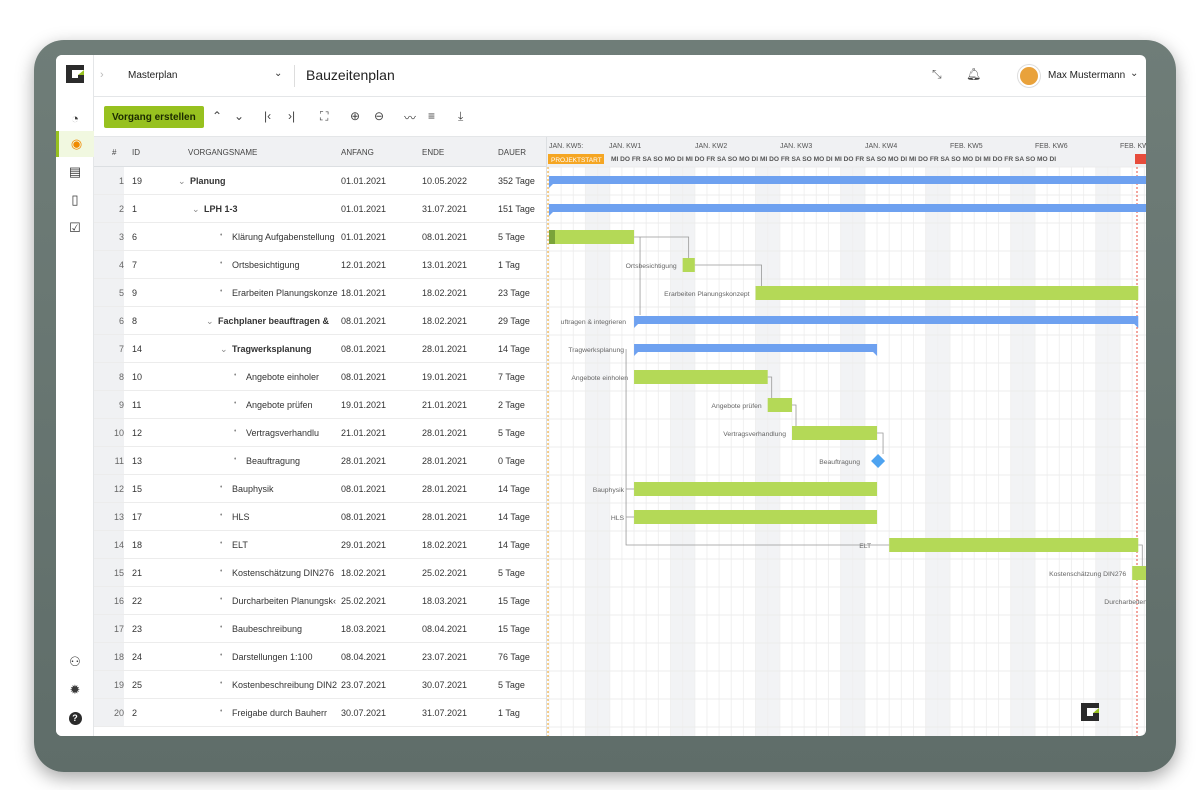 This screenshot has height=790, width=1200. Describe the element at coordinates (292, 433) in the screenshot. I see `row-name: Vertragsverhandlu` at that location.